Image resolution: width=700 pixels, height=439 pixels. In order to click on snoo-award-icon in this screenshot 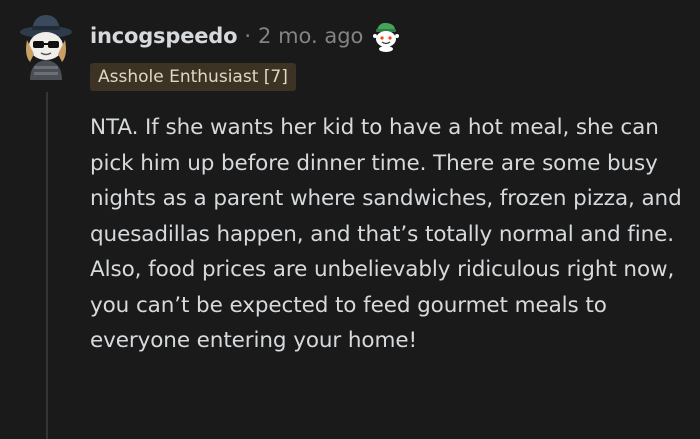, I will do `click(386, 36)`.